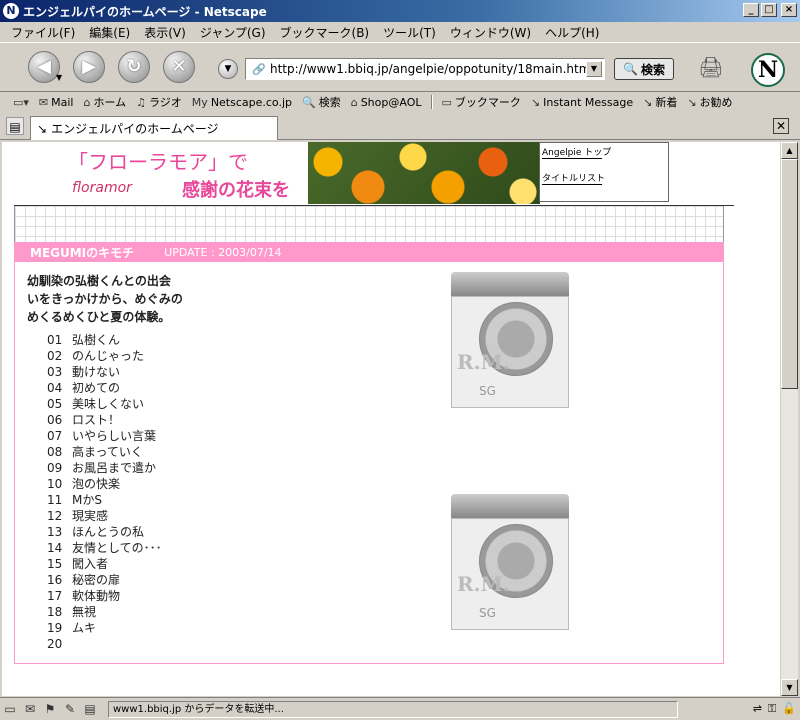 The width and height of the screenshot is (800, 720). I want to click on chapter-number: 15, so click(55, 564).